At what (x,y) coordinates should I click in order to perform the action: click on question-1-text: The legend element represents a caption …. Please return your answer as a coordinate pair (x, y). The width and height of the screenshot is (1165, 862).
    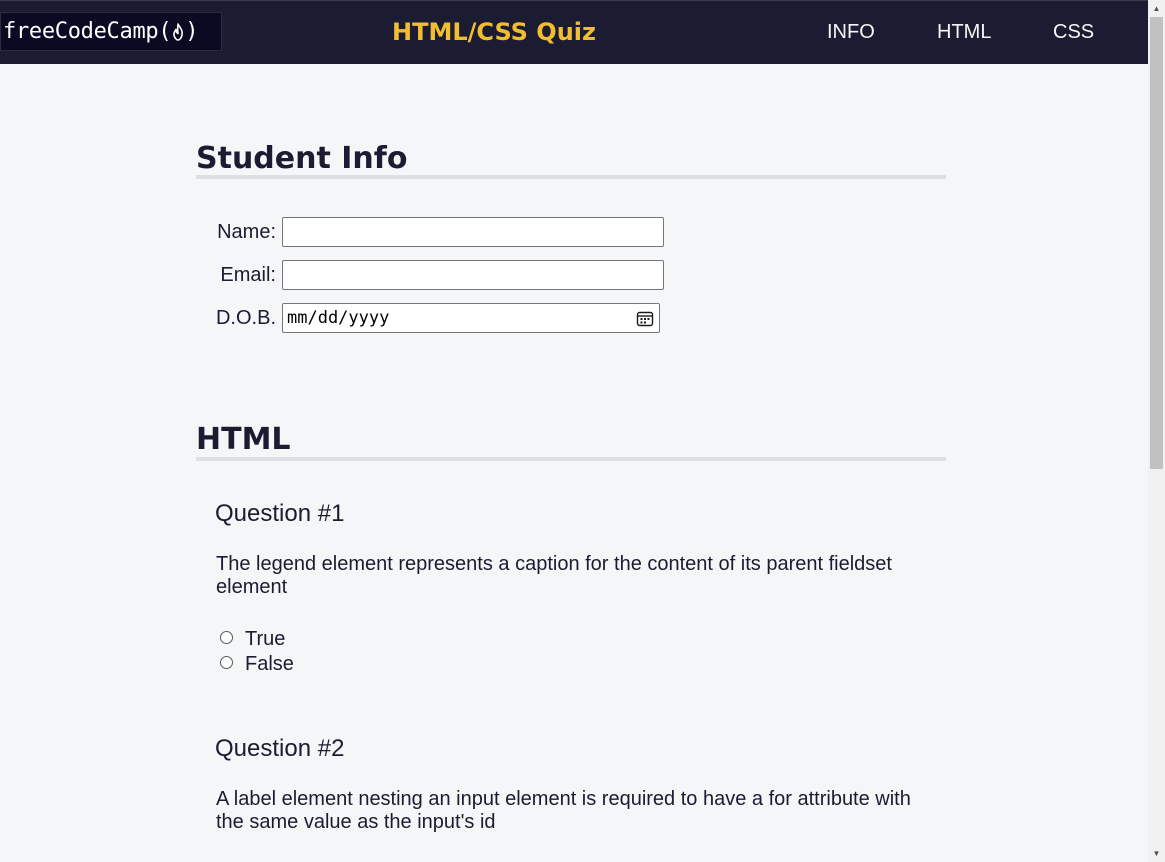
    Looking at the image, I should click on (554, 575).